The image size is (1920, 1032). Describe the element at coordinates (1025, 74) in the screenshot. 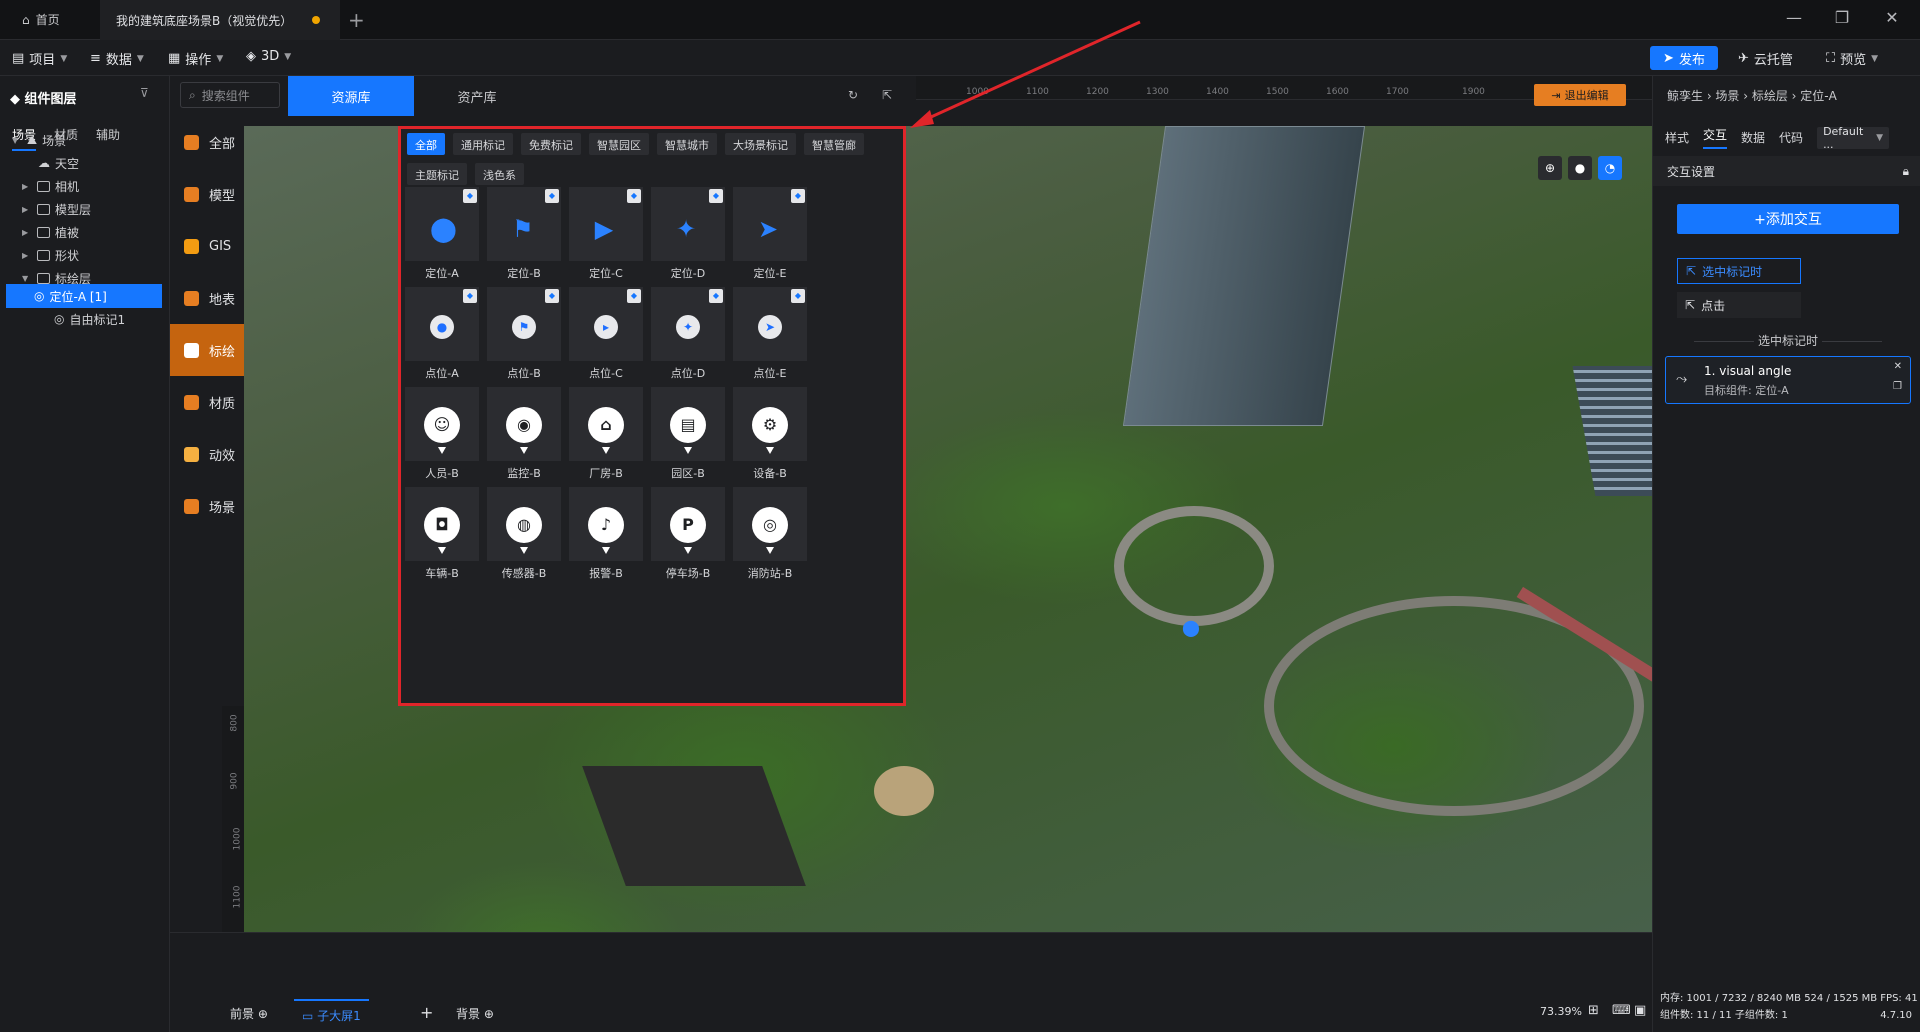

I see `annotation-arrow` at that location.